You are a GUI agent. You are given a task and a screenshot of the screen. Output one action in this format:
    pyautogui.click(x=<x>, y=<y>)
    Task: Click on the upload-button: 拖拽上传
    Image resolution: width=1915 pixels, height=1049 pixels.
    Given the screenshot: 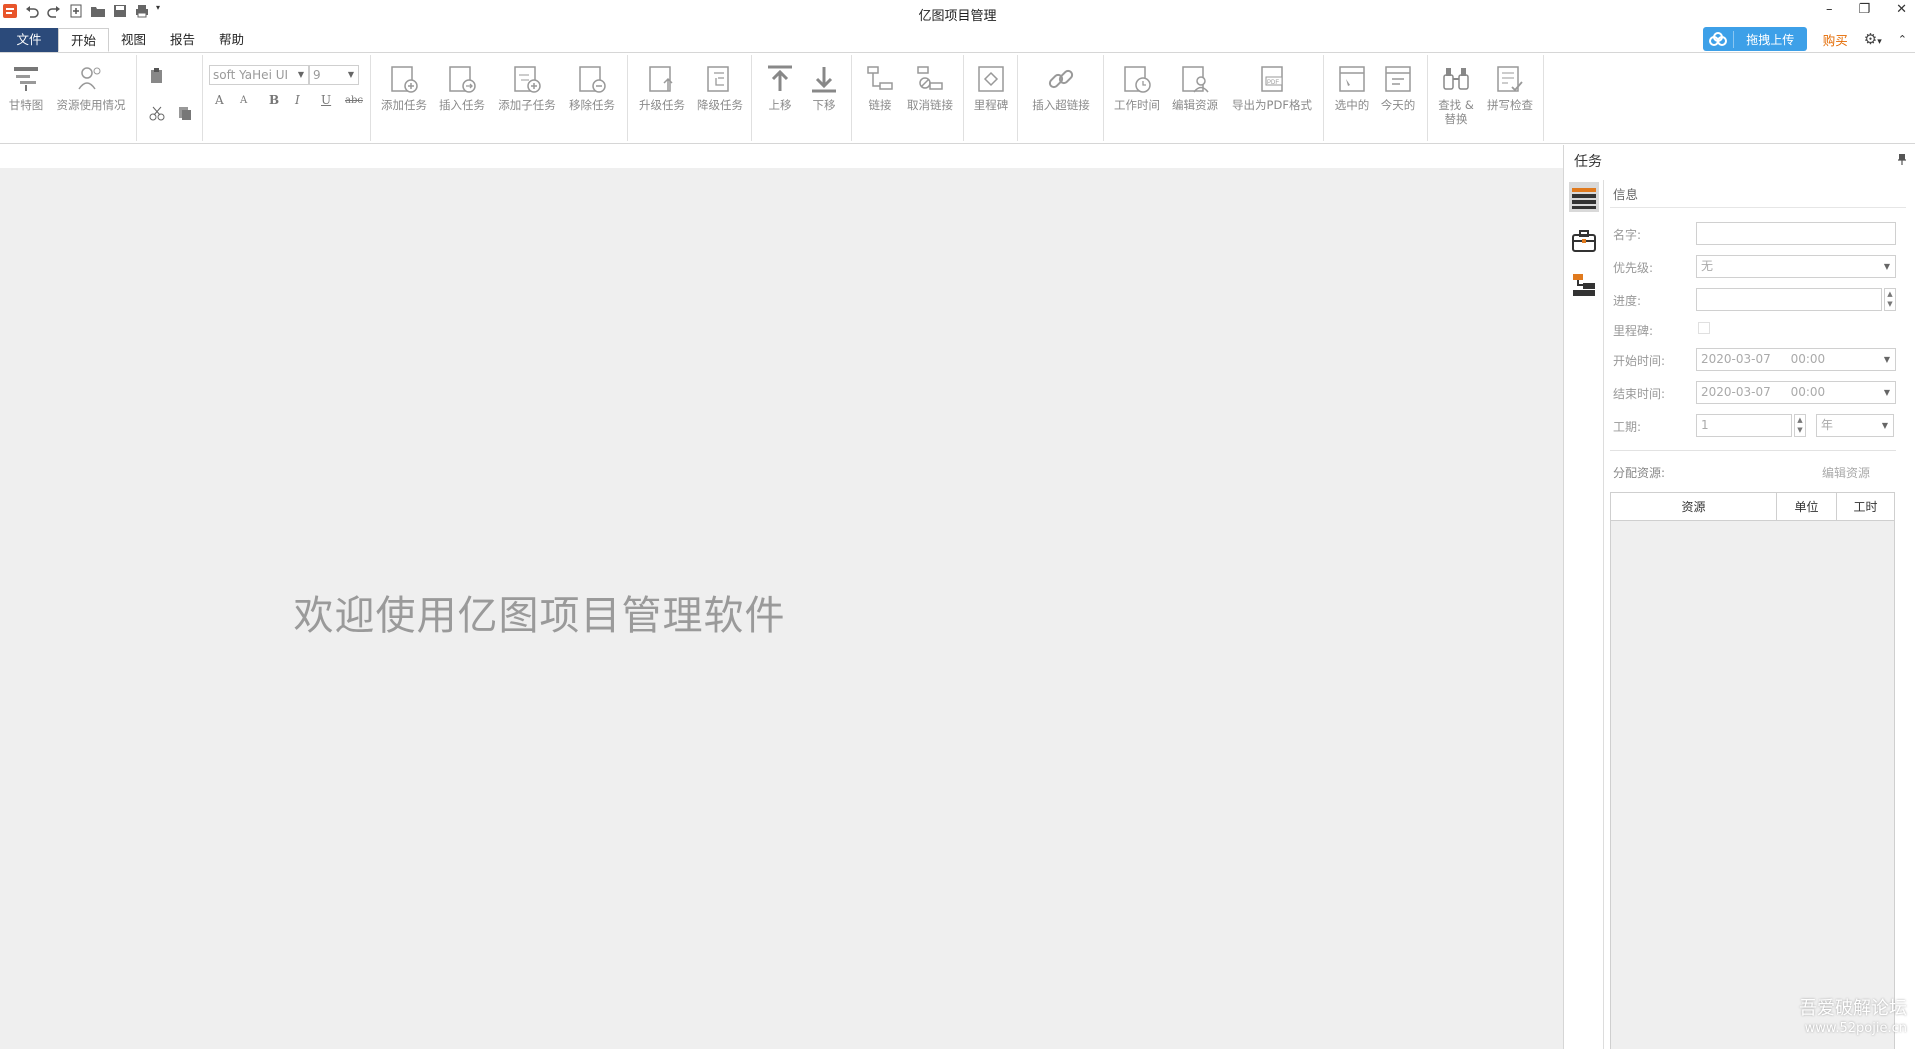 What is the action you would take?
    pyautogui.click(x=1754, y=39)
    